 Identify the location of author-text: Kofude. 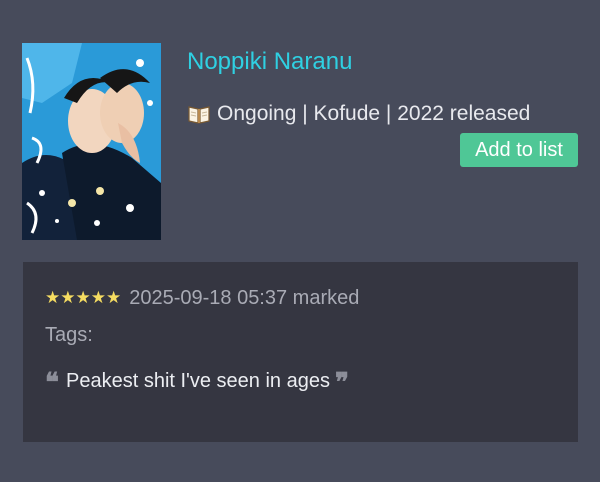
(347, 113).